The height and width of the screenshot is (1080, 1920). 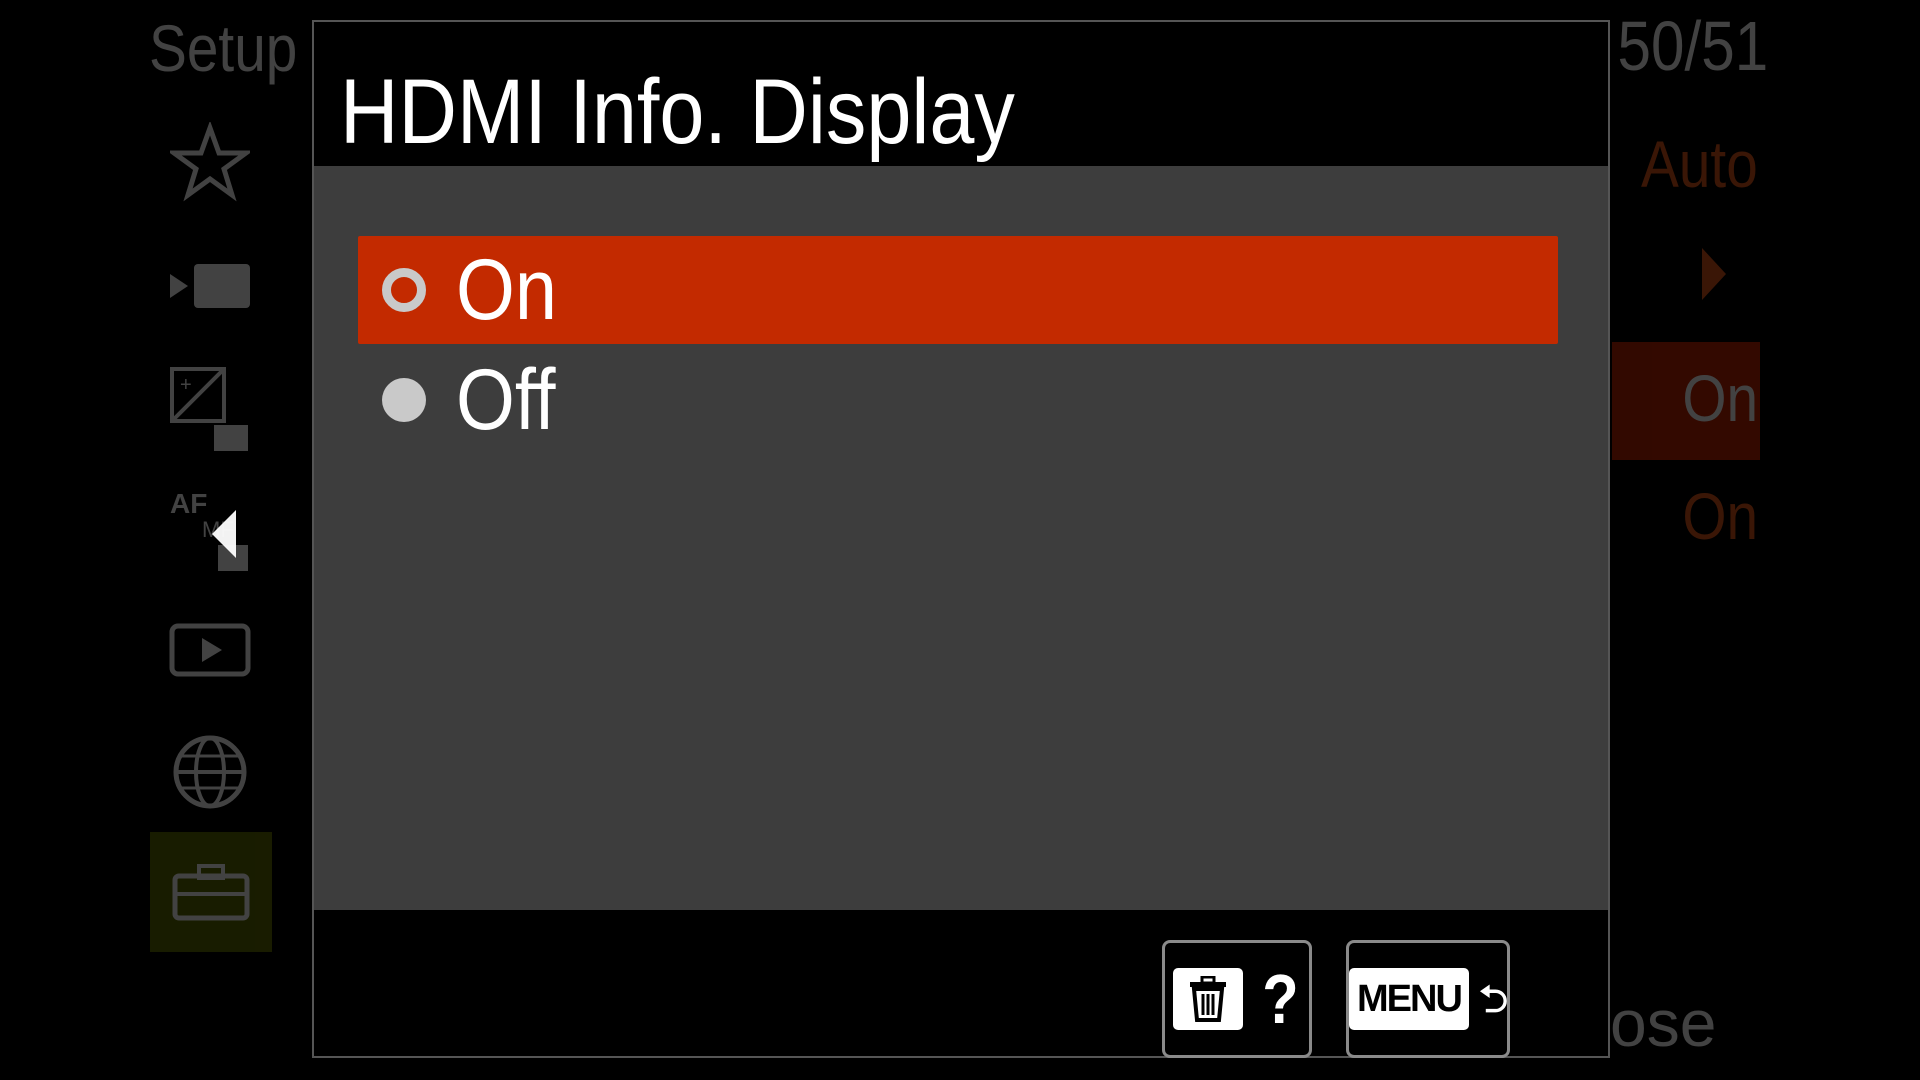 What do you see at coordinates (506, 289) in the screenshot?
I see `option-label: On` at bounding box center [506, 289].